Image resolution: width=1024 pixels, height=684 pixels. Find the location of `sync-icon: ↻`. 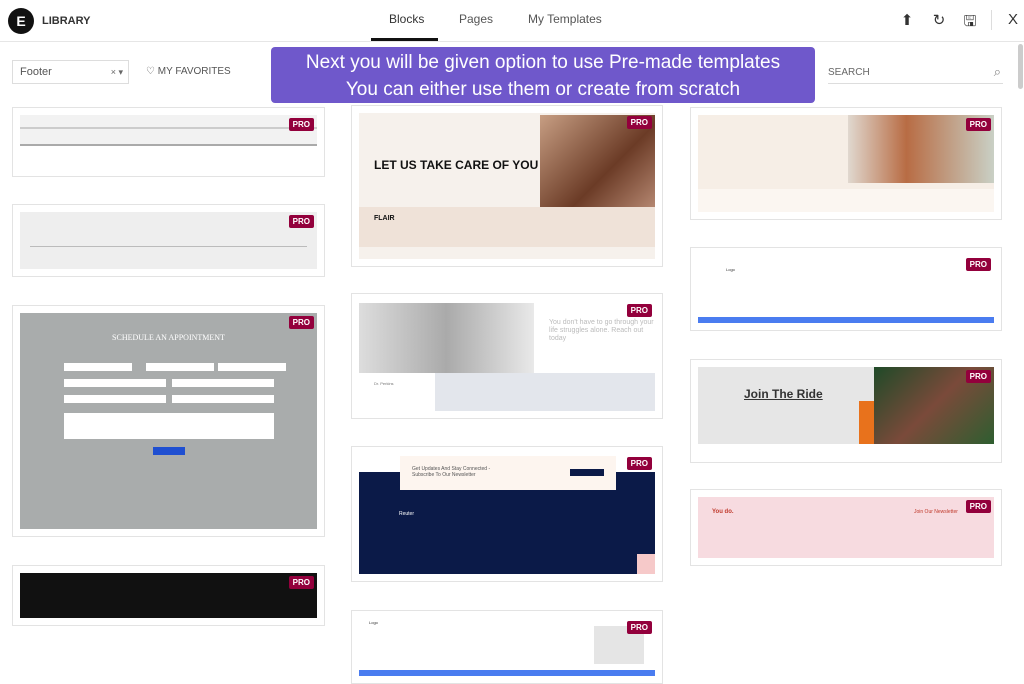

sync-icon: ↻ is located at coordinates (939, 20).